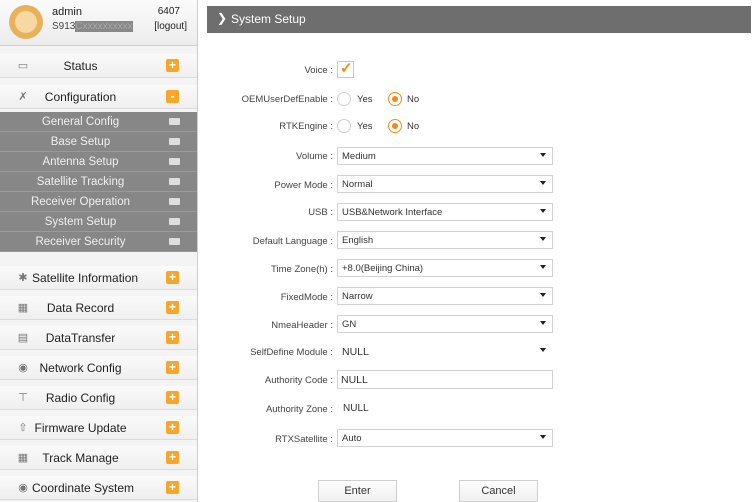 This screenshot has width=753, height=502. Describe the element at coordinates (357, 491) in the screenshot. I see `enter-button: Enter` at that location.